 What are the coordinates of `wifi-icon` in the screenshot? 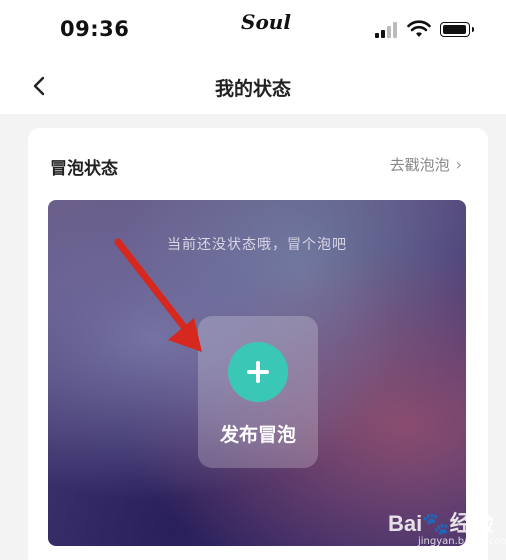 It's located at (419, 28).